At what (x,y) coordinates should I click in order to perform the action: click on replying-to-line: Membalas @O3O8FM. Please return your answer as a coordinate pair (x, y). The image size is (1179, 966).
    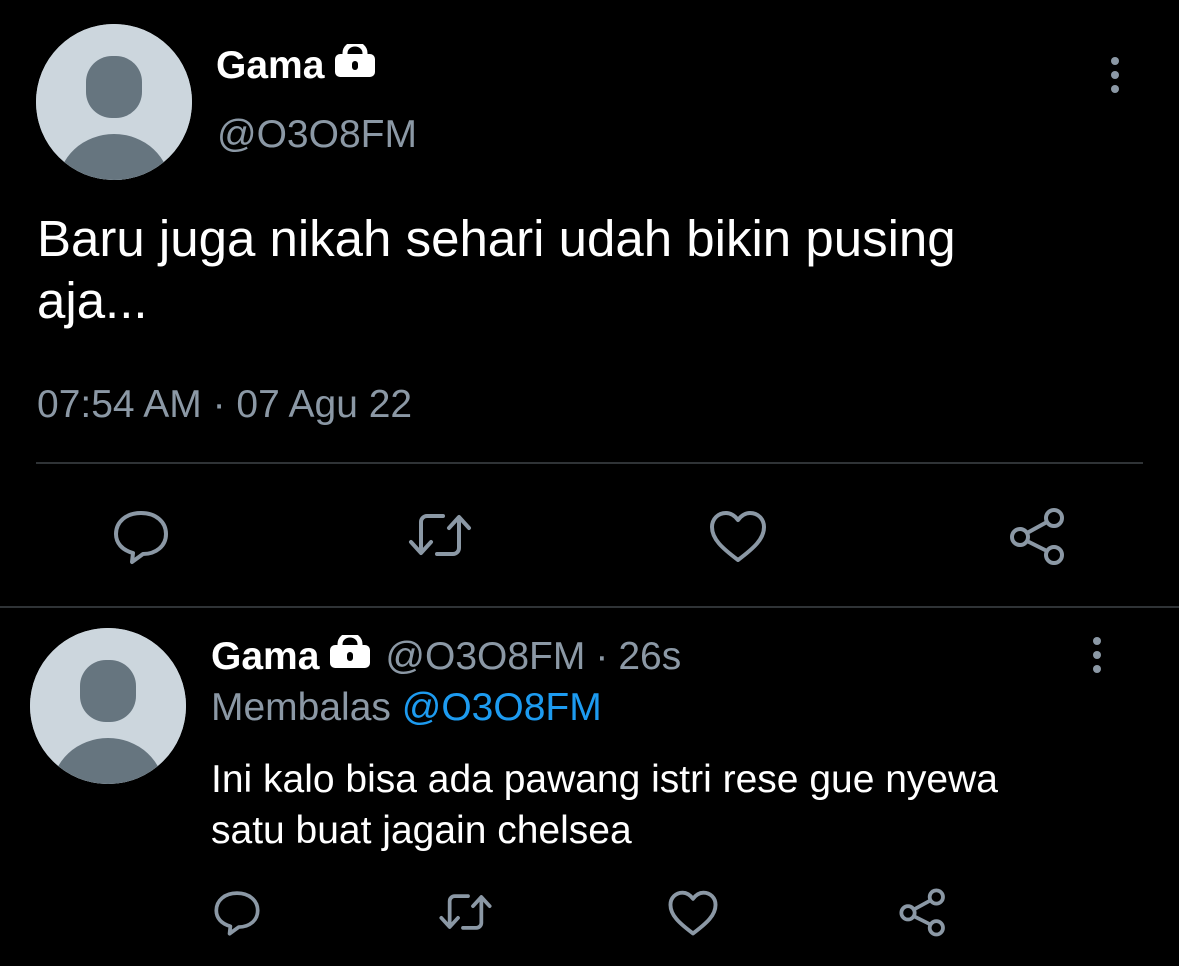
    Looking at the image, I should click on (406, 708).